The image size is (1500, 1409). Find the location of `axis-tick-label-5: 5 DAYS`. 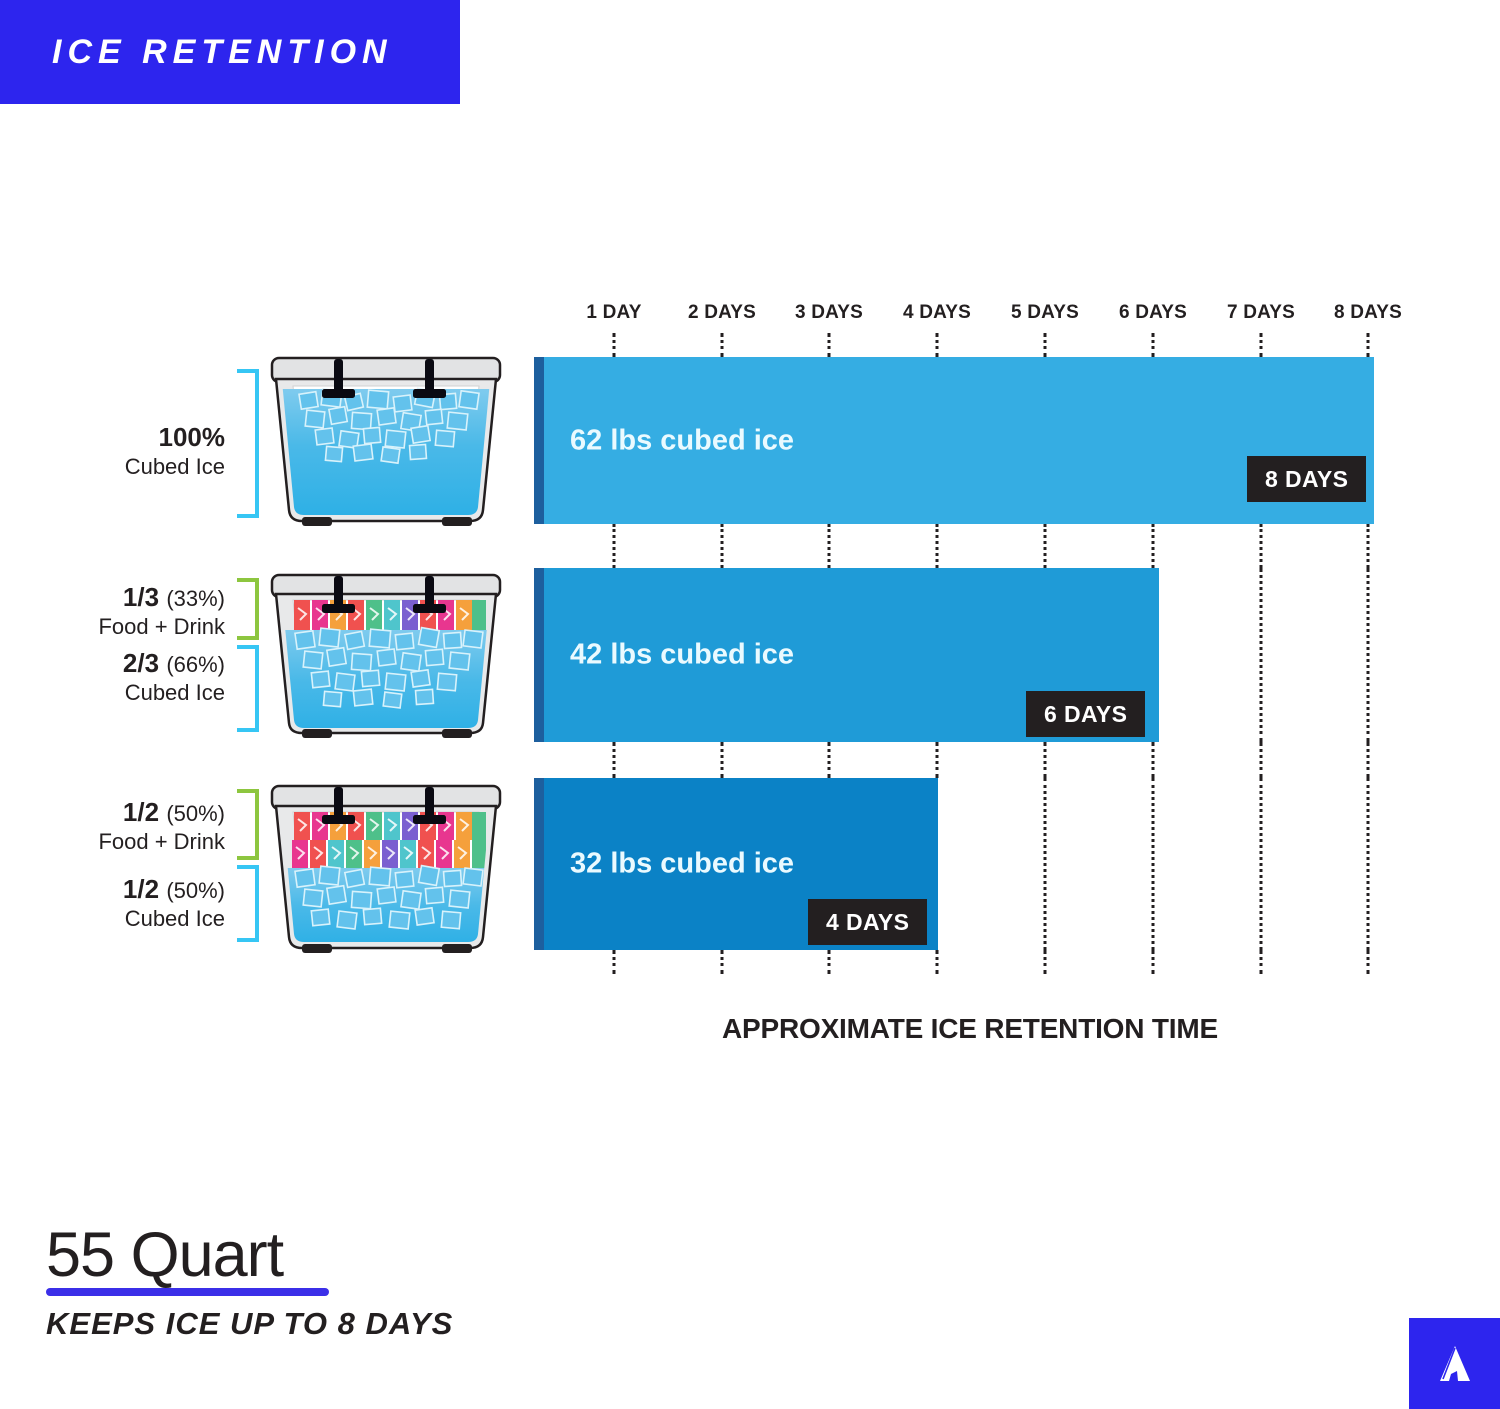

axis-tick-label-5: 5 DAYS is located at coordinates (1045, 312).